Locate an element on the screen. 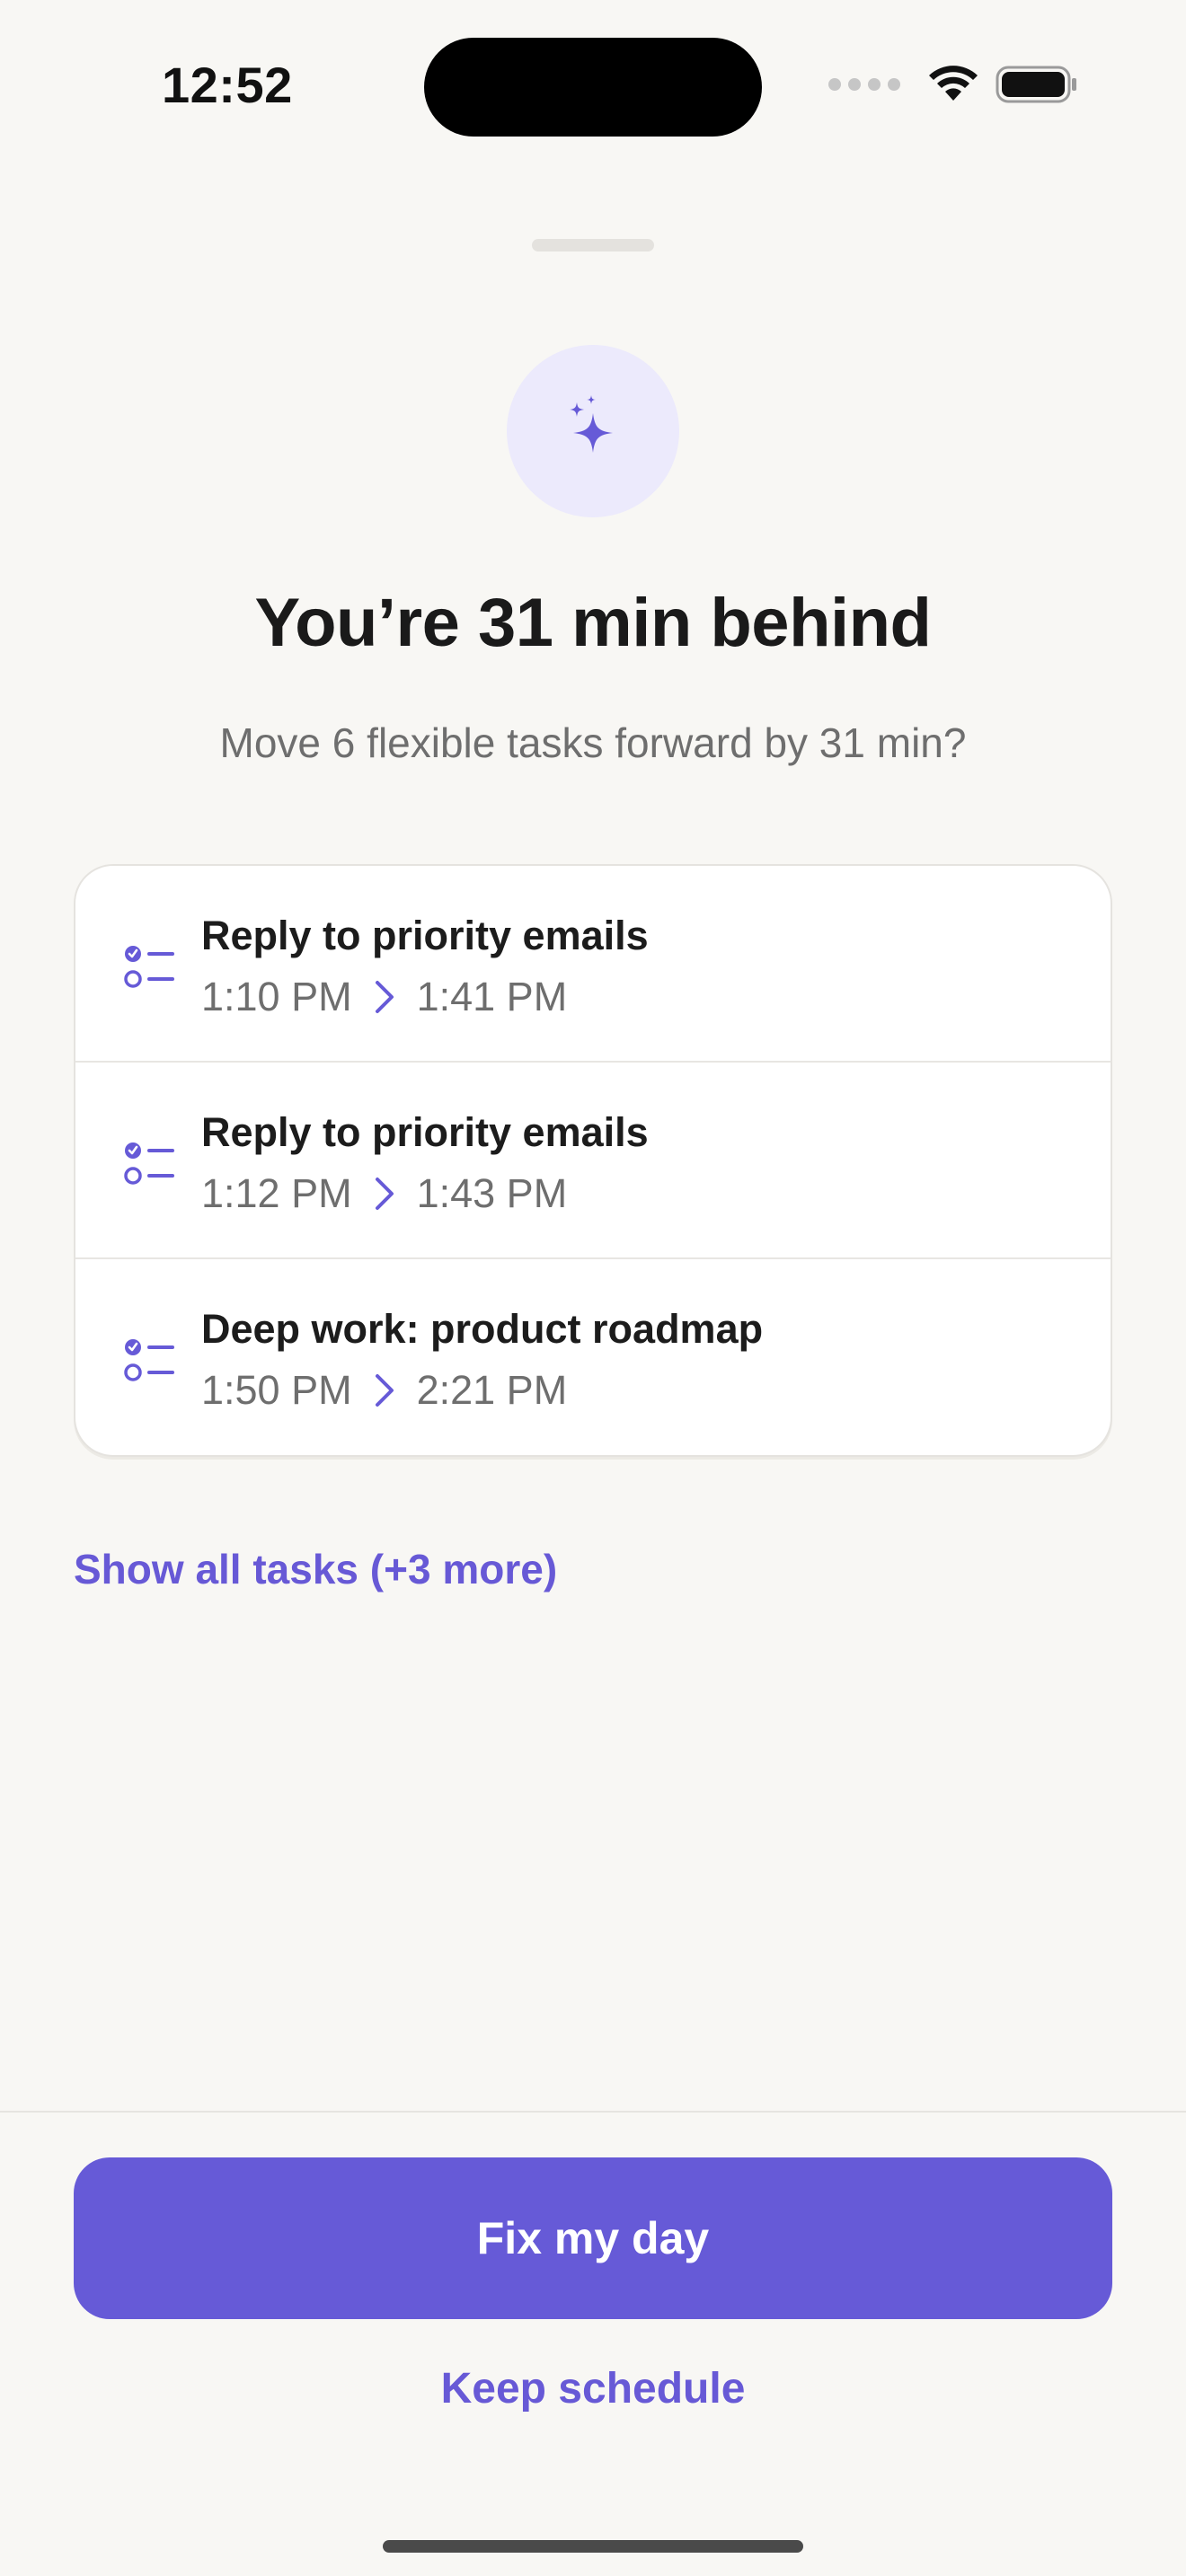 The width and height of the screenshot is (1186, 2576). keep-schedule-button: Keep schedule is located at coordinates (593, 2388).